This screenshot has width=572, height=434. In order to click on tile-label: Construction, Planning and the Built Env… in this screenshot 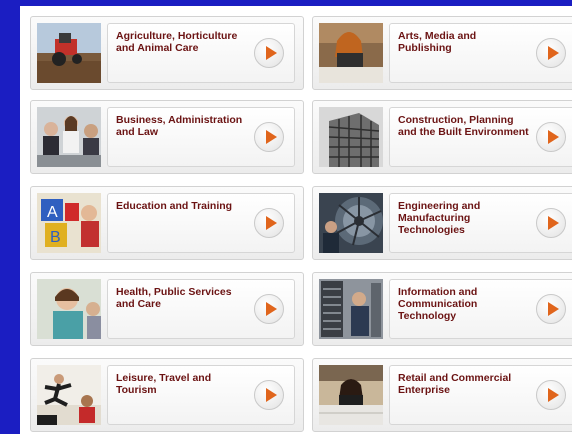, I will do `click(463, 126)`.